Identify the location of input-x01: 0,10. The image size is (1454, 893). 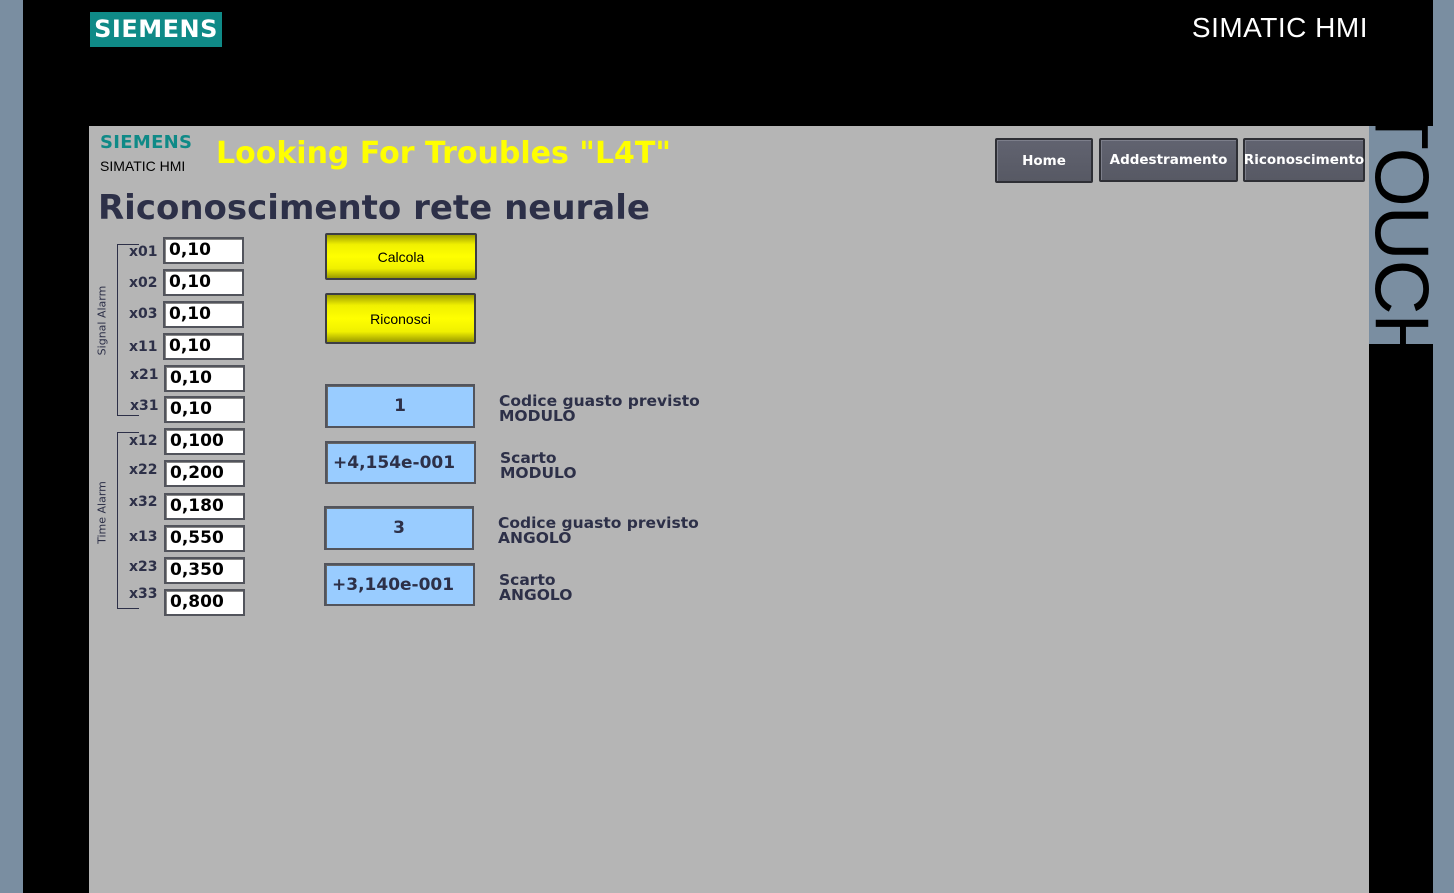
(203, 250).